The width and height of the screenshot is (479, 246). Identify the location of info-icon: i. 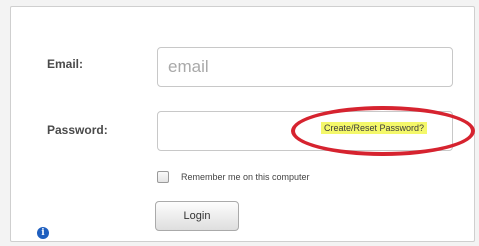
(43, 233).